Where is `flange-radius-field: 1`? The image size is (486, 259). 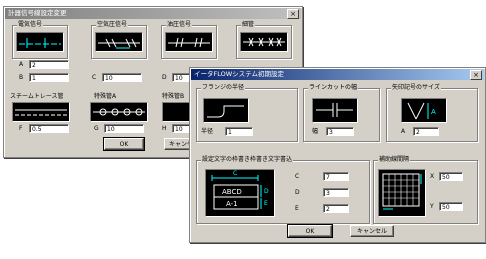
flange-radius-field: 1 is located at coordinates (239, 131).